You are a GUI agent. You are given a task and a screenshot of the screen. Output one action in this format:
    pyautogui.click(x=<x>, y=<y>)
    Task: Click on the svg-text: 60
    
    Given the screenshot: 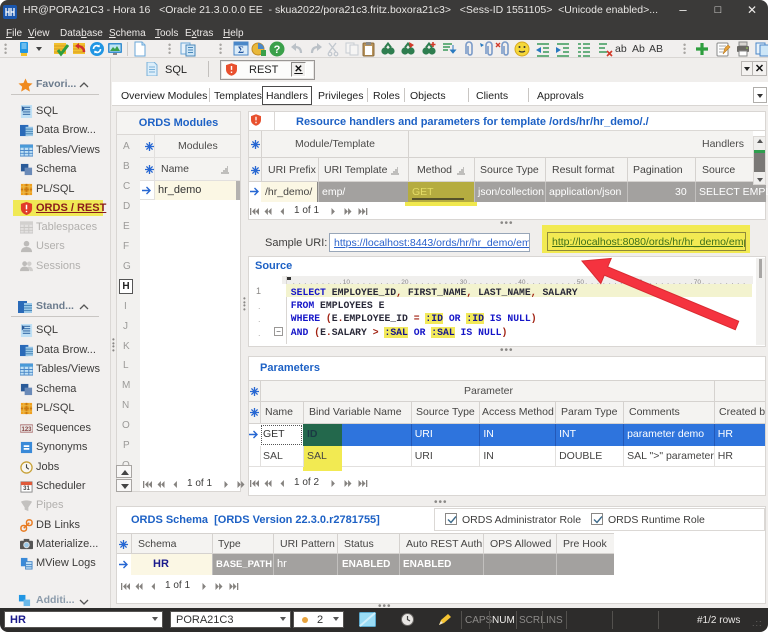 What is the action you would take?
    pyautogui.click(x=639, y=281)
    